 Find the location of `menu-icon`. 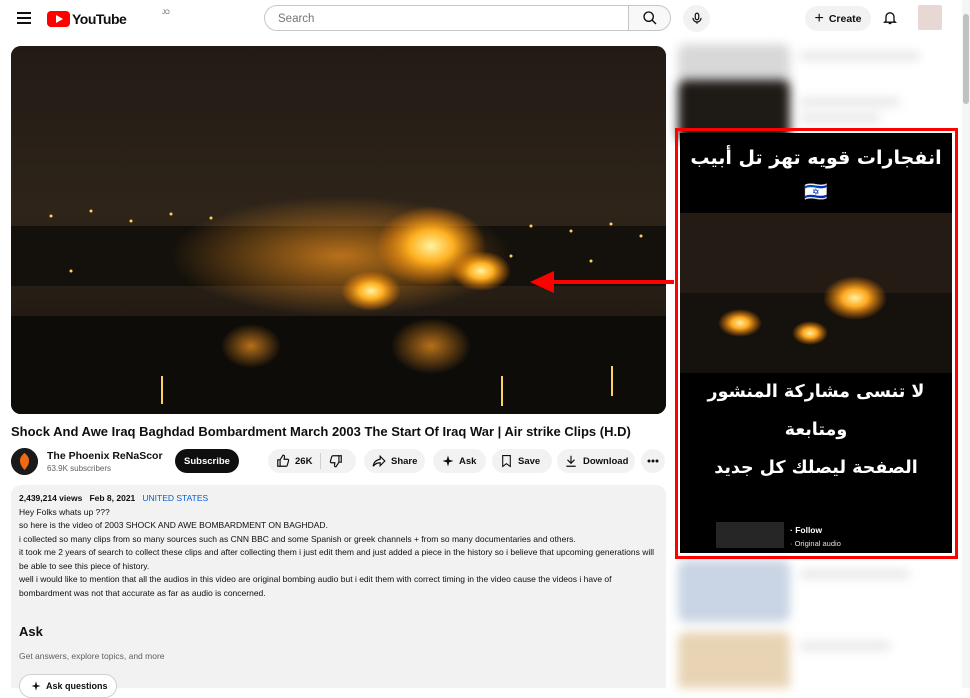

menu-icon is located at coordinates (24, 18).